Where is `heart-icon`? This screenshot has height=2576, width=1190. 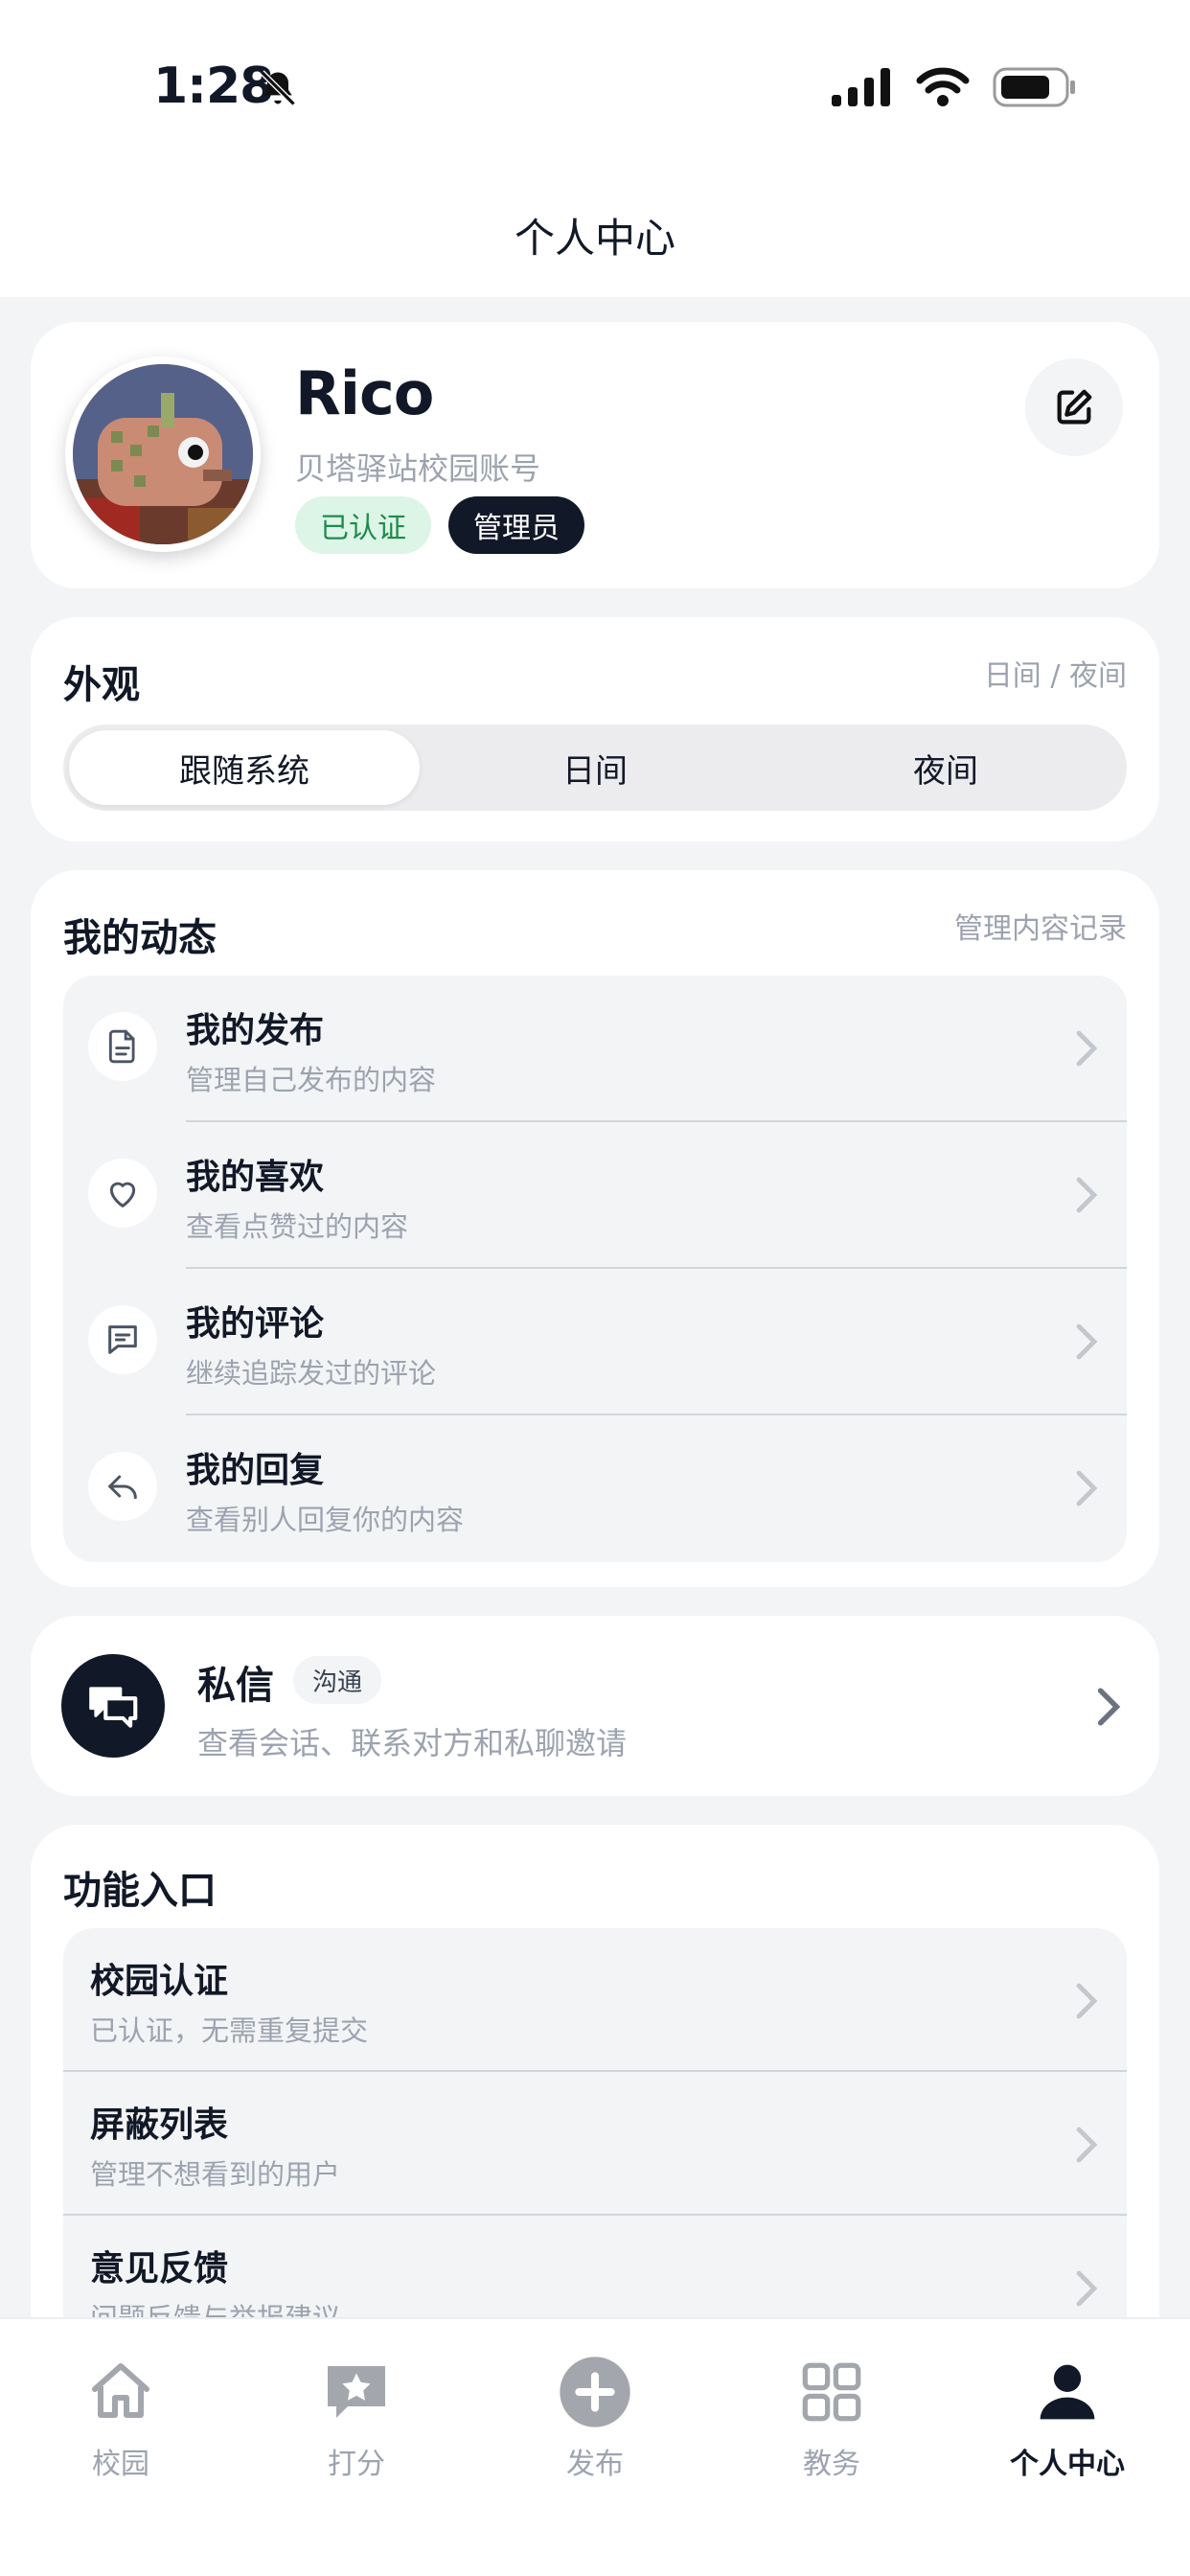
heart-icon is located at coordinates (123, 1193).